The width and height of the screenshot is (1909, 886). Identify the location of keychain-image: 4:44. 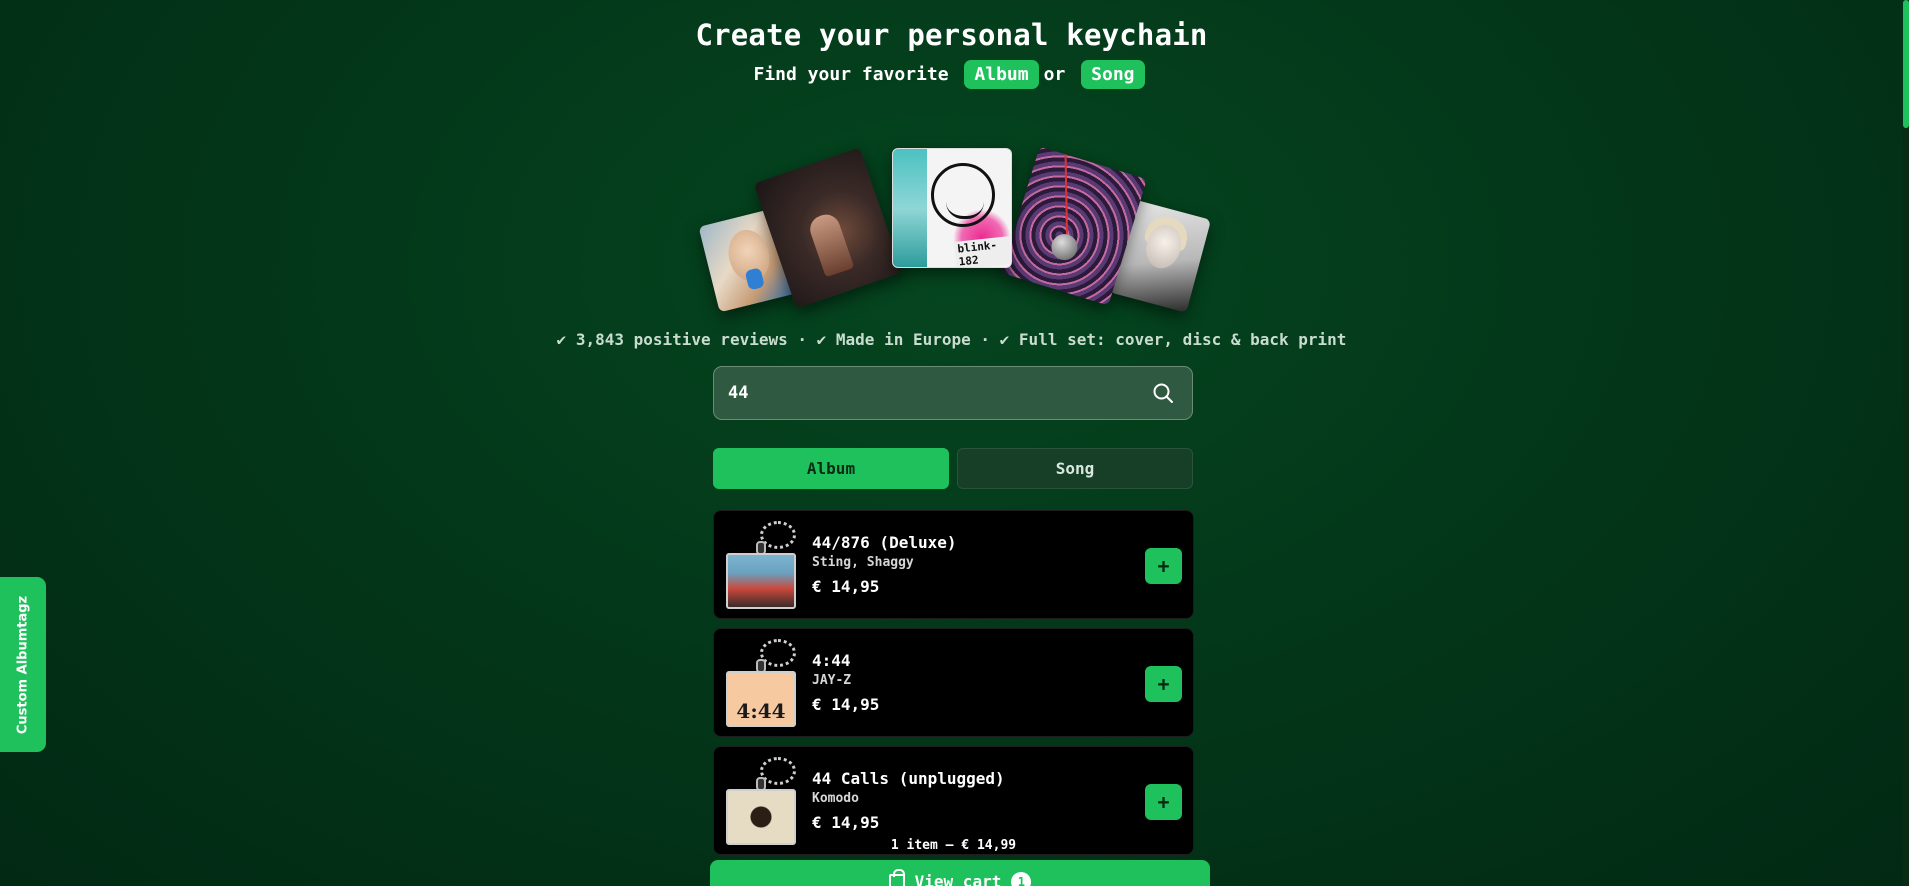
(762, 685).